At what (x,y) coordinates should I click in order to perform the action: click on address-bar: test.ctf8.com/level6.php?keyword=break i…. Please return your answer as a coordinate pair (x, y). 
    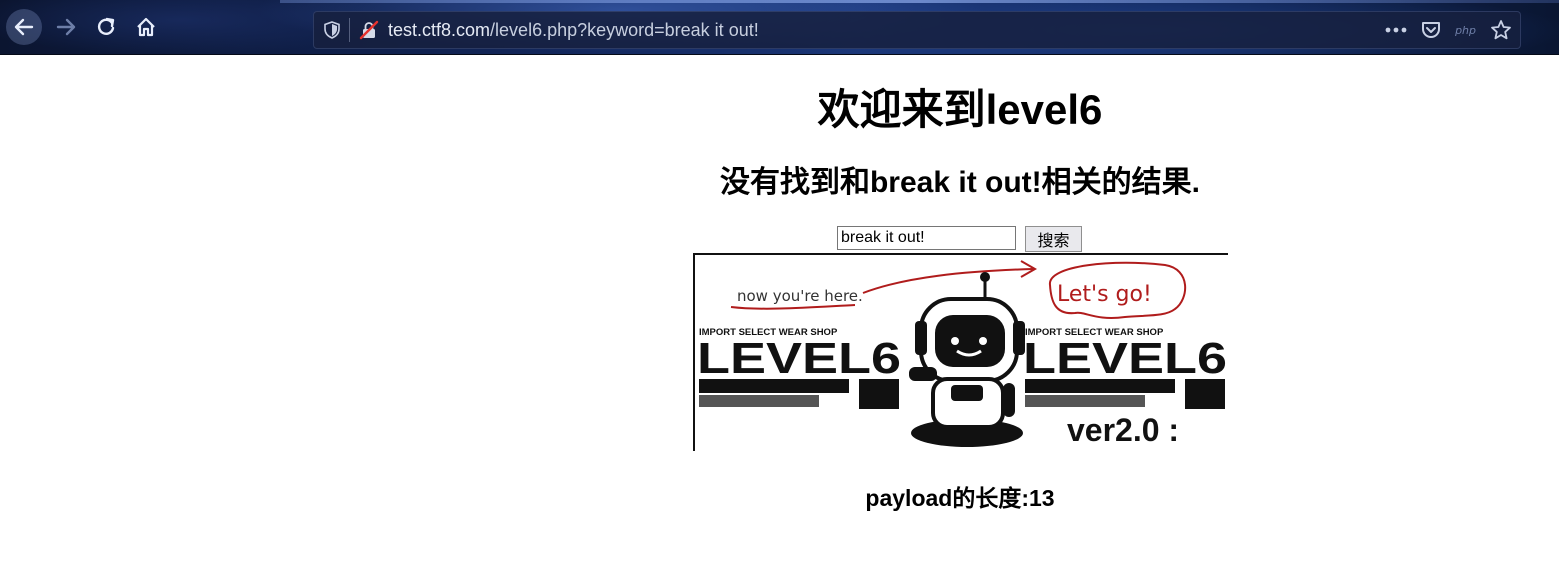
    Looking at the image, I should click on (917, 30).